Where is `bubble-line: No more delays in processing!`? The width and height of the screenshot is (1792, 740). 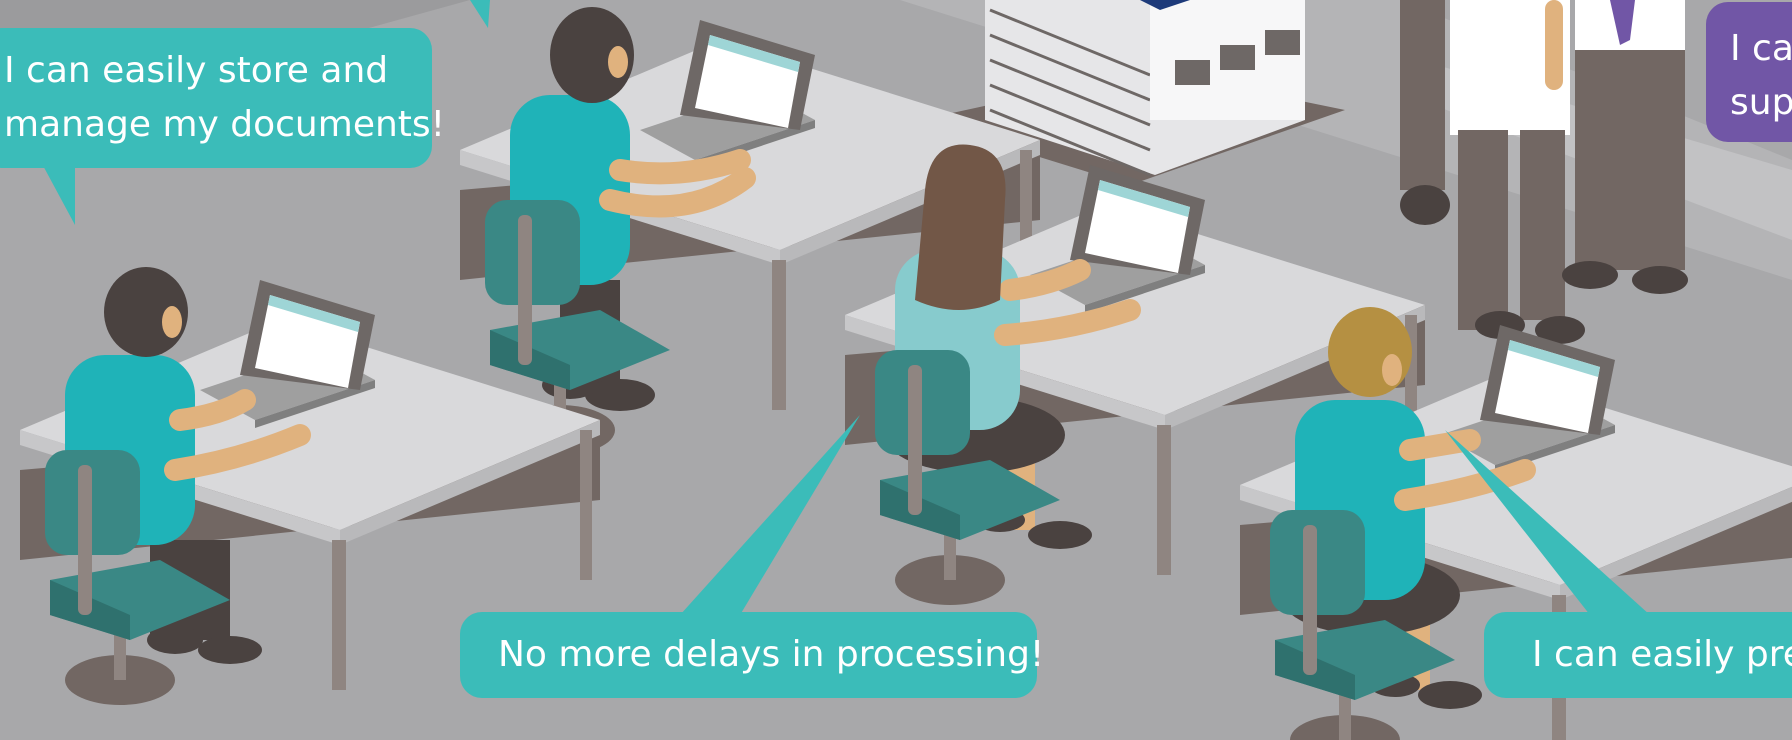
bubble-line: No more delays in processing! is located at coordinates (771, 654).